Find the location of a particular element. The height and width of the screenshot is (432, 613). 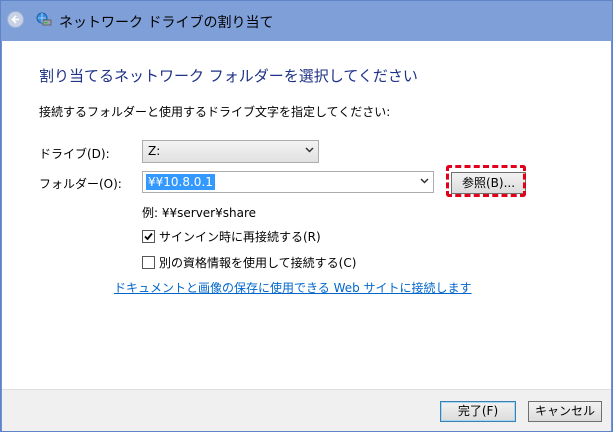

back-arrow-icon is located at coordinates (15, 19).